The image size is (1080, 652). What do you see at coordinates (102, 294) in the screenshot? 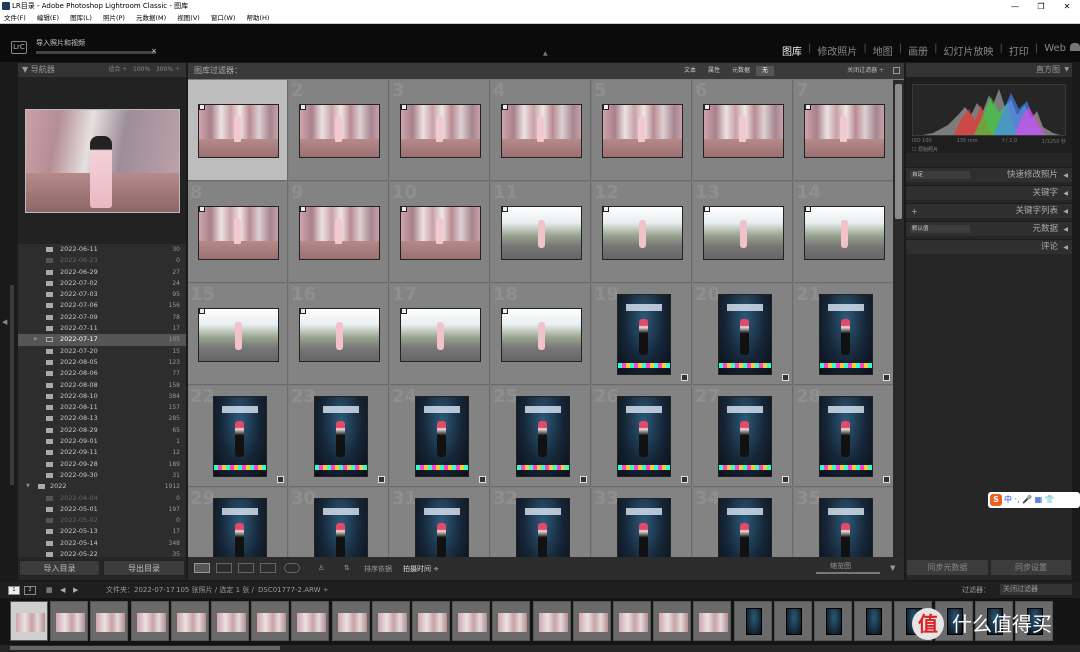
I see `folder-item: 2022-07-03 95` at bounding box center [102, 294].